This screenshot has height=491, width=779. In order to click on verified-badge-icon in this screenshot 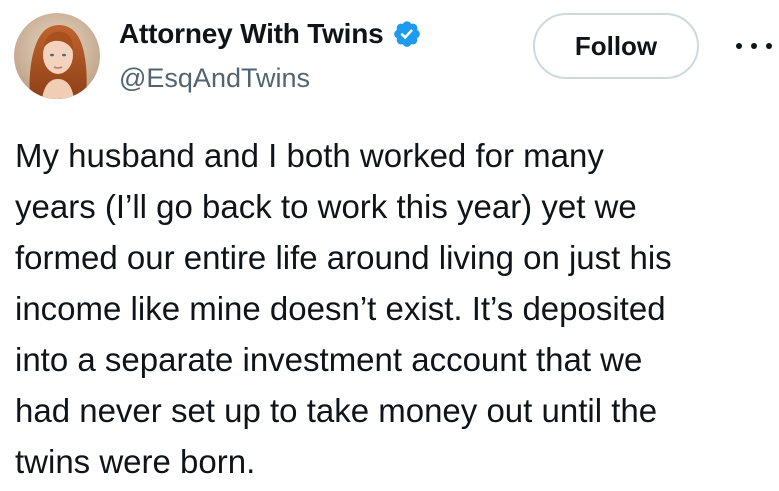, I will do `click(407, 34)`.